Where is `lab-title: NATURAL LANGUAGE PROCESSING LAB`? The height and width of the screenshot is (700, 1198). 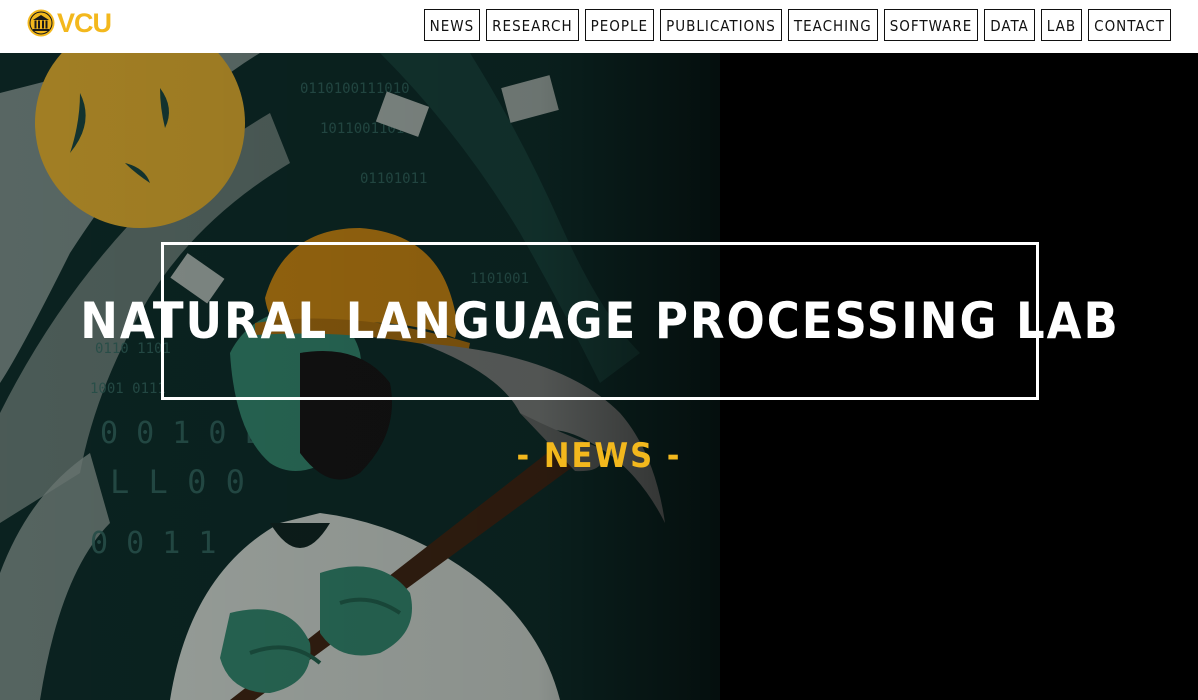 lab-title: NATURAL LANGUAGE PROCESSING LAB is located at coordinates (600, 321).